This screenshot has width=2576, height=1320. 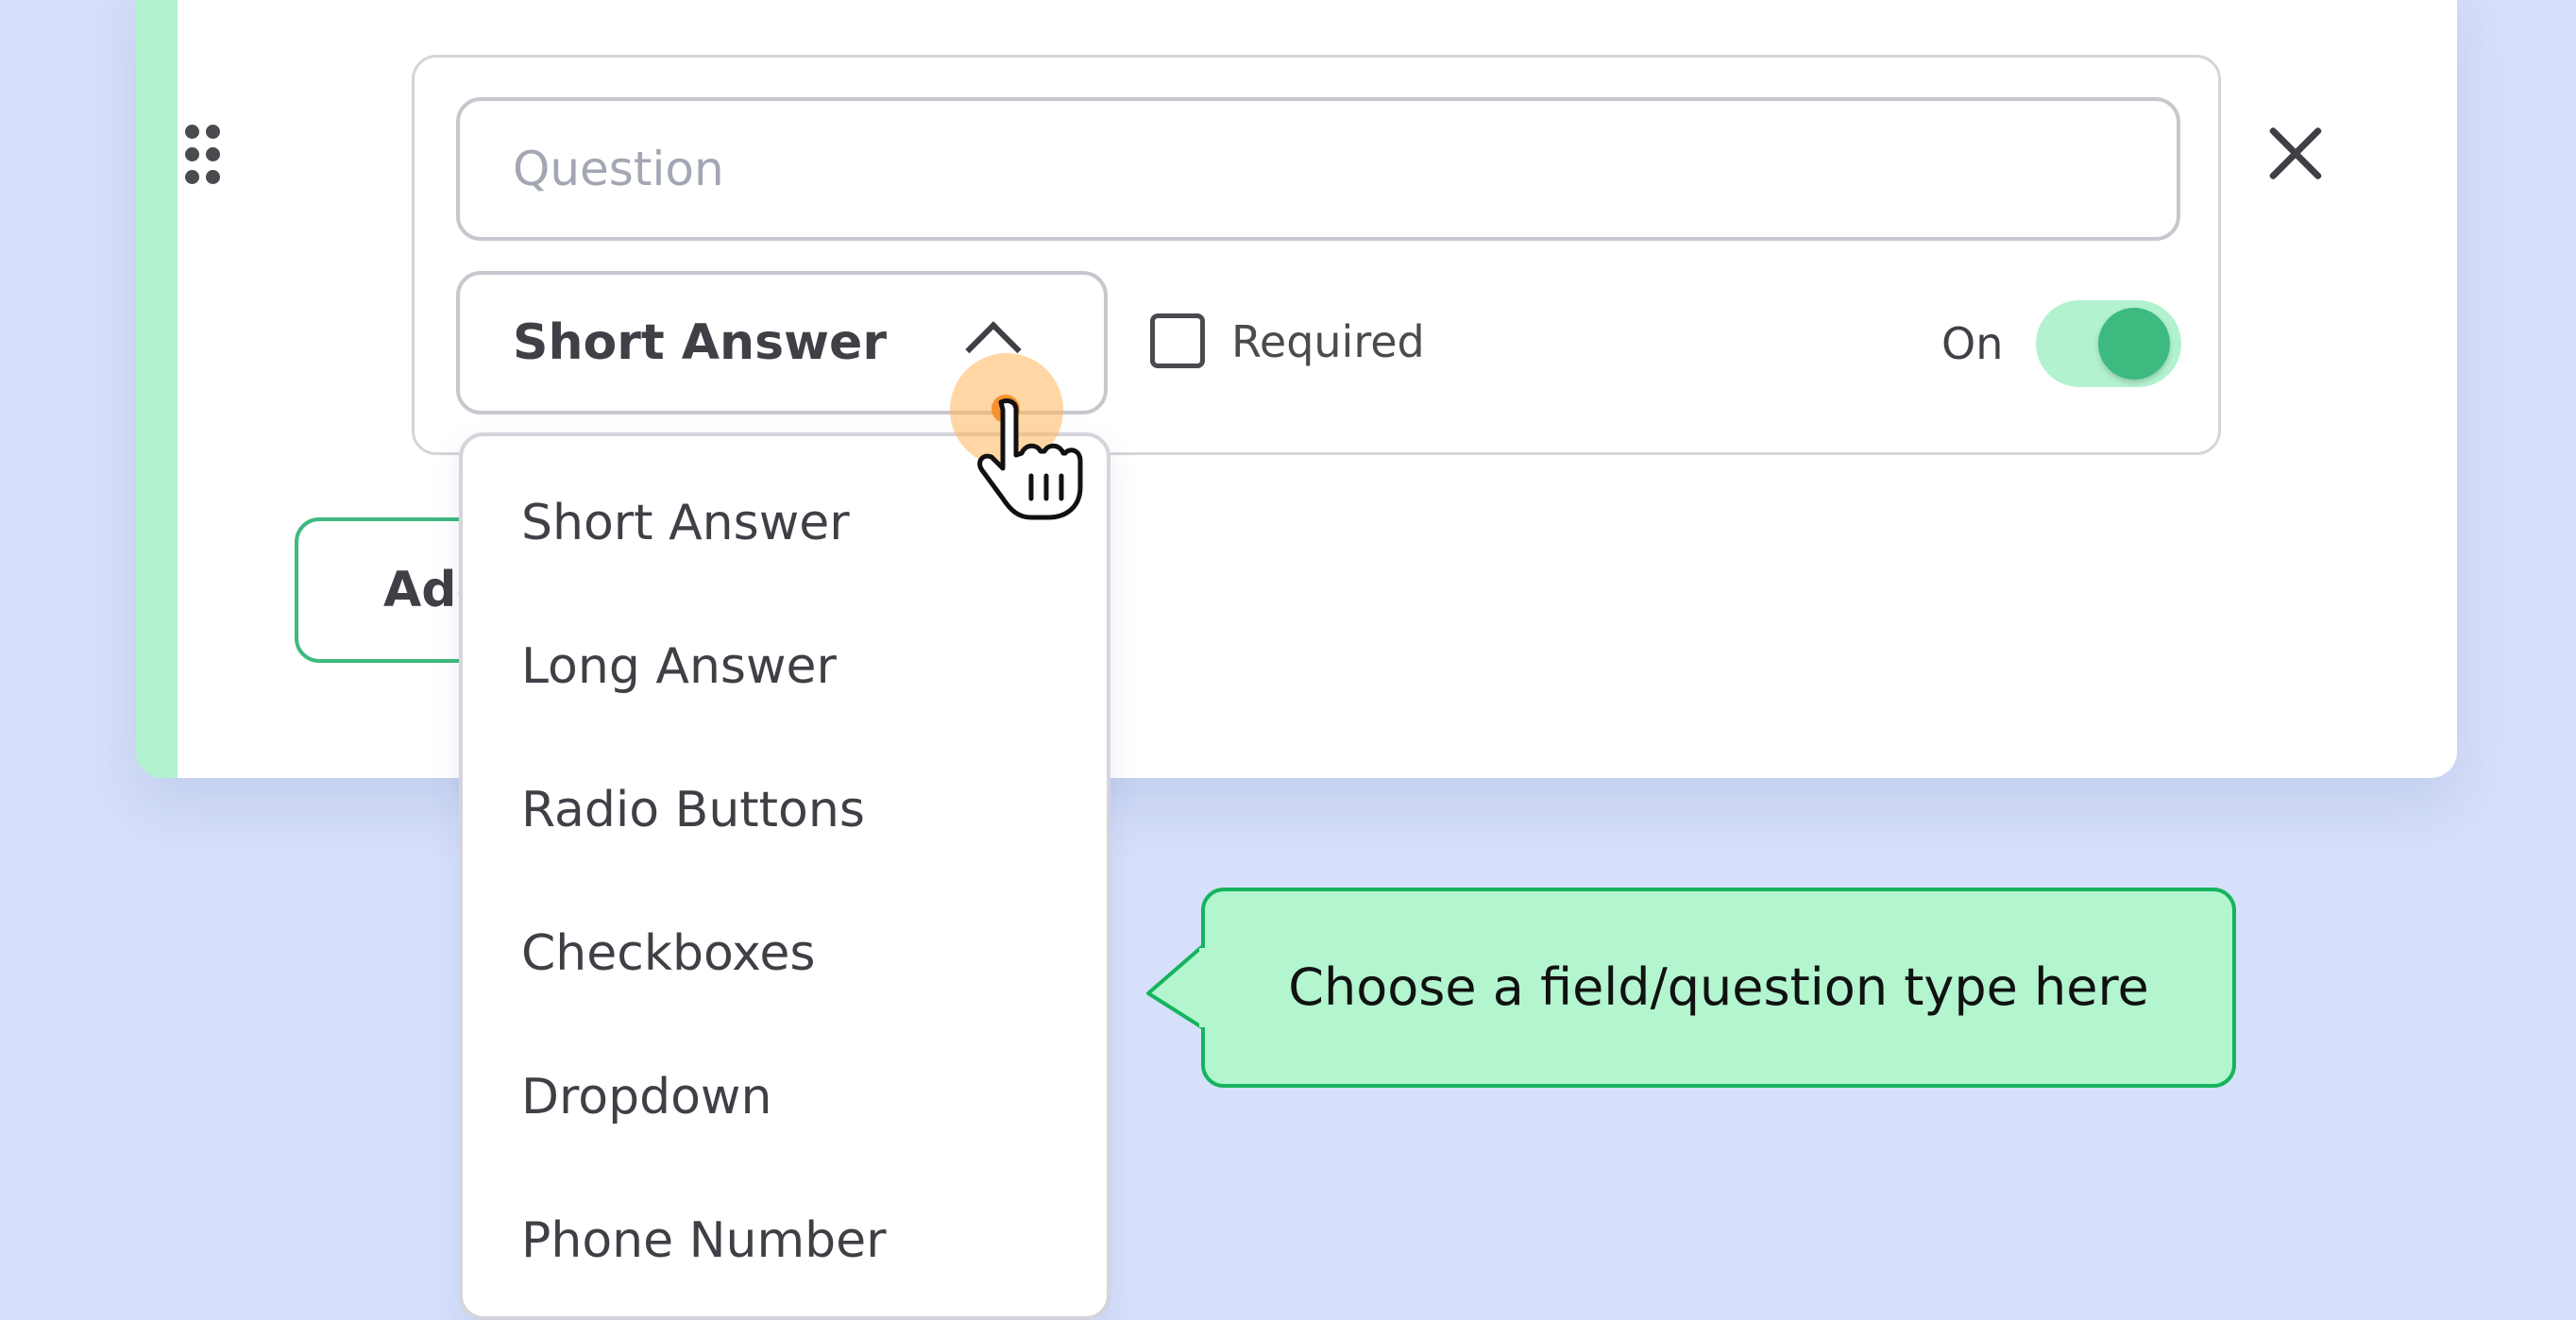 I want to click on menu-item-checkboxes: Checkboxes, so click(x=668, y=953).